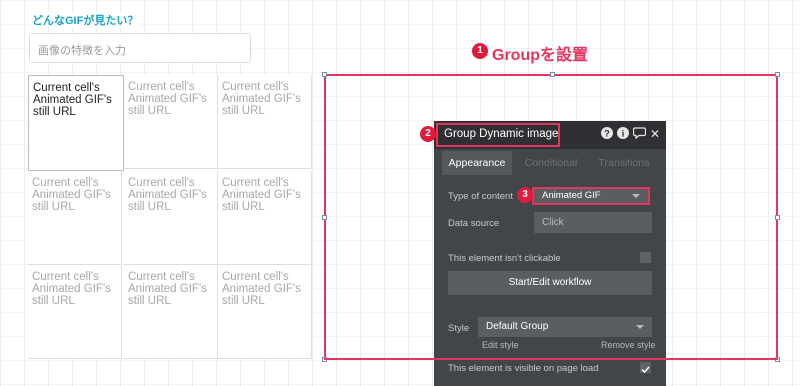  Describe the element at coordinates (639, 134) in the screenshot. I see `comment-icon` at that location.